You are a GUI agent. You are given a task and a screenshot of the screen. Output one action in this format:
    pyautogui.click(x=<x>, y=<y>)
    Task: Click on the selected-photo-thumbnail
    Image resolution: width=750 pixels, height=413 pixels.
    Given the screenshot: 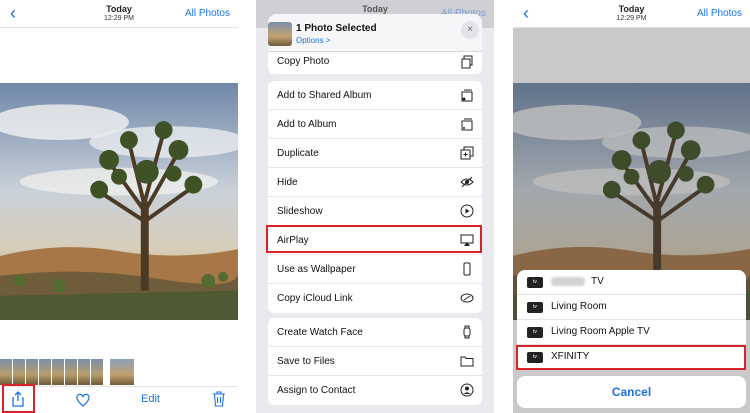 What is the action you would take?
    pyautogui.click(x=280, y=34)
    